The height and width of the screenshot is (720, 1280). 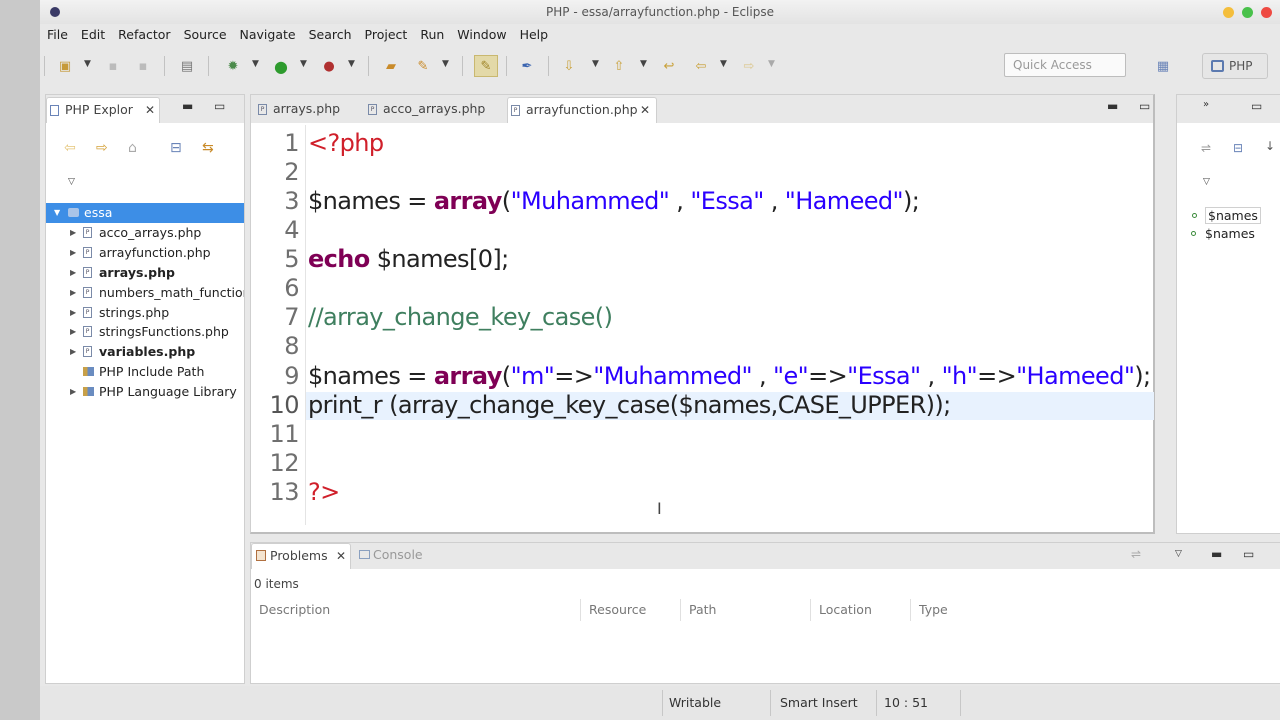 What do you see at coordinates (408, 259) in the screenshot?
I see `code-line-5: echo $names[0];` at bounding box center [408, 259].